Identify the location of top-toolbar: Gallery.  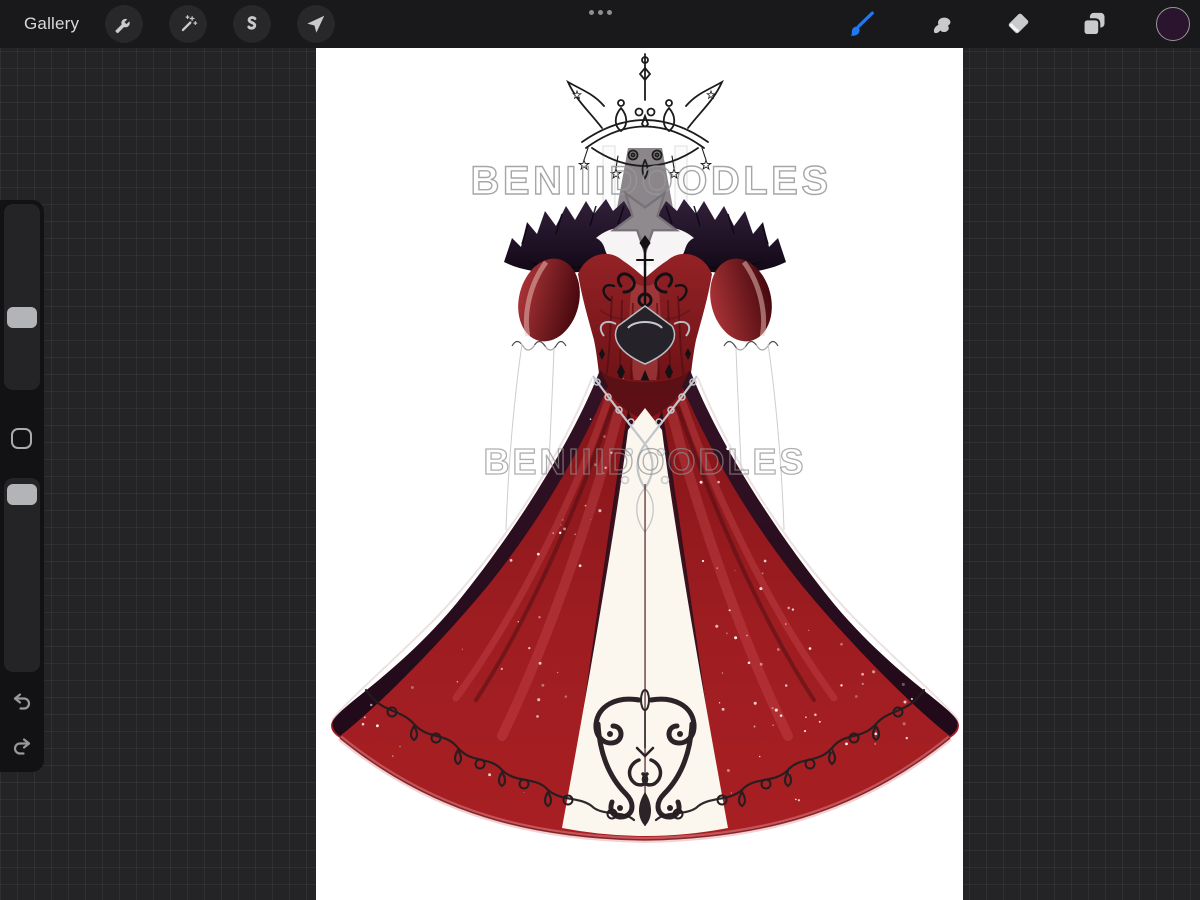
(600, 24).